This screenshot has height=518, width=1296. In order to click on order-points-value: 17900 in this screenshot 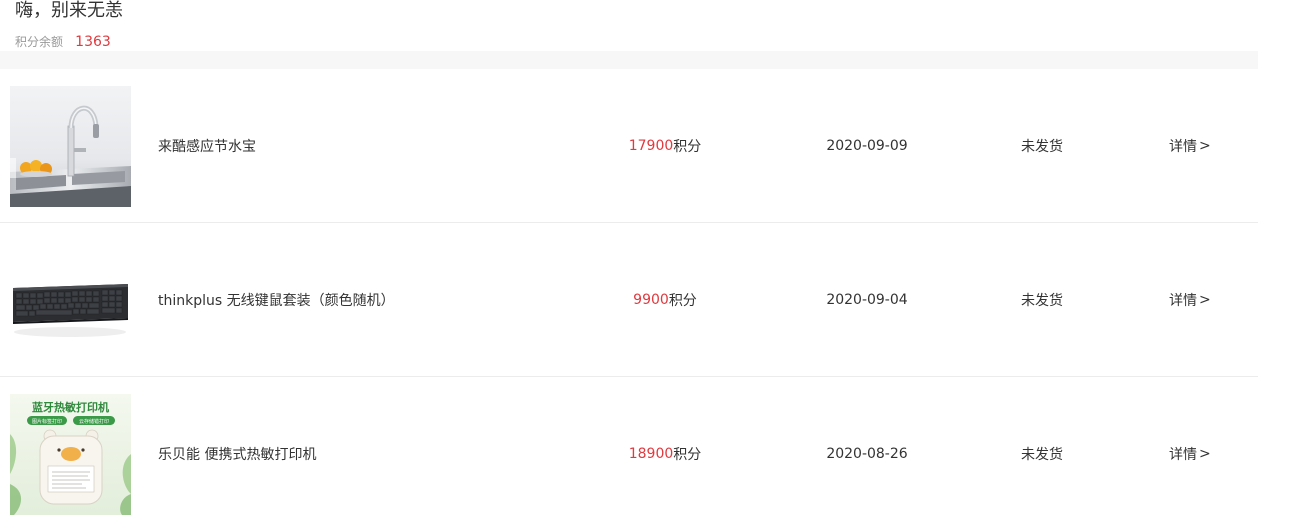, I will do `click(651, 146)`.